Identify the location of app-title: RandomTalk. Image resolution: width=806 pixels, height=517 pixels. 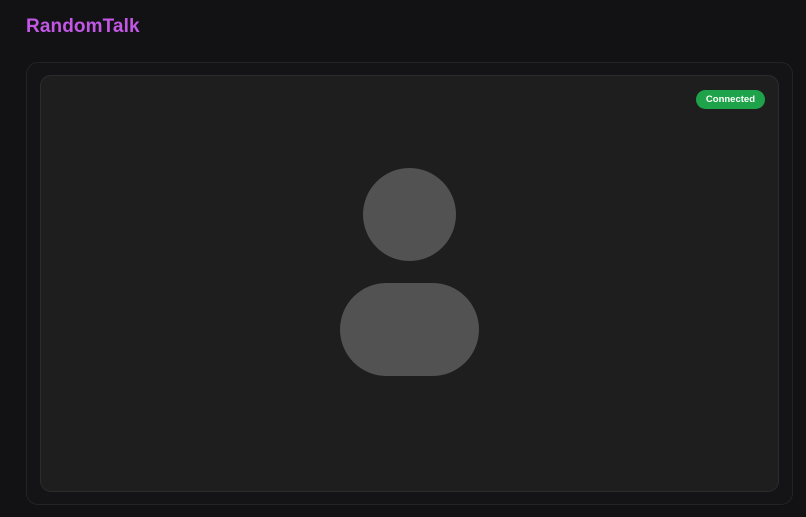
(83, 26).